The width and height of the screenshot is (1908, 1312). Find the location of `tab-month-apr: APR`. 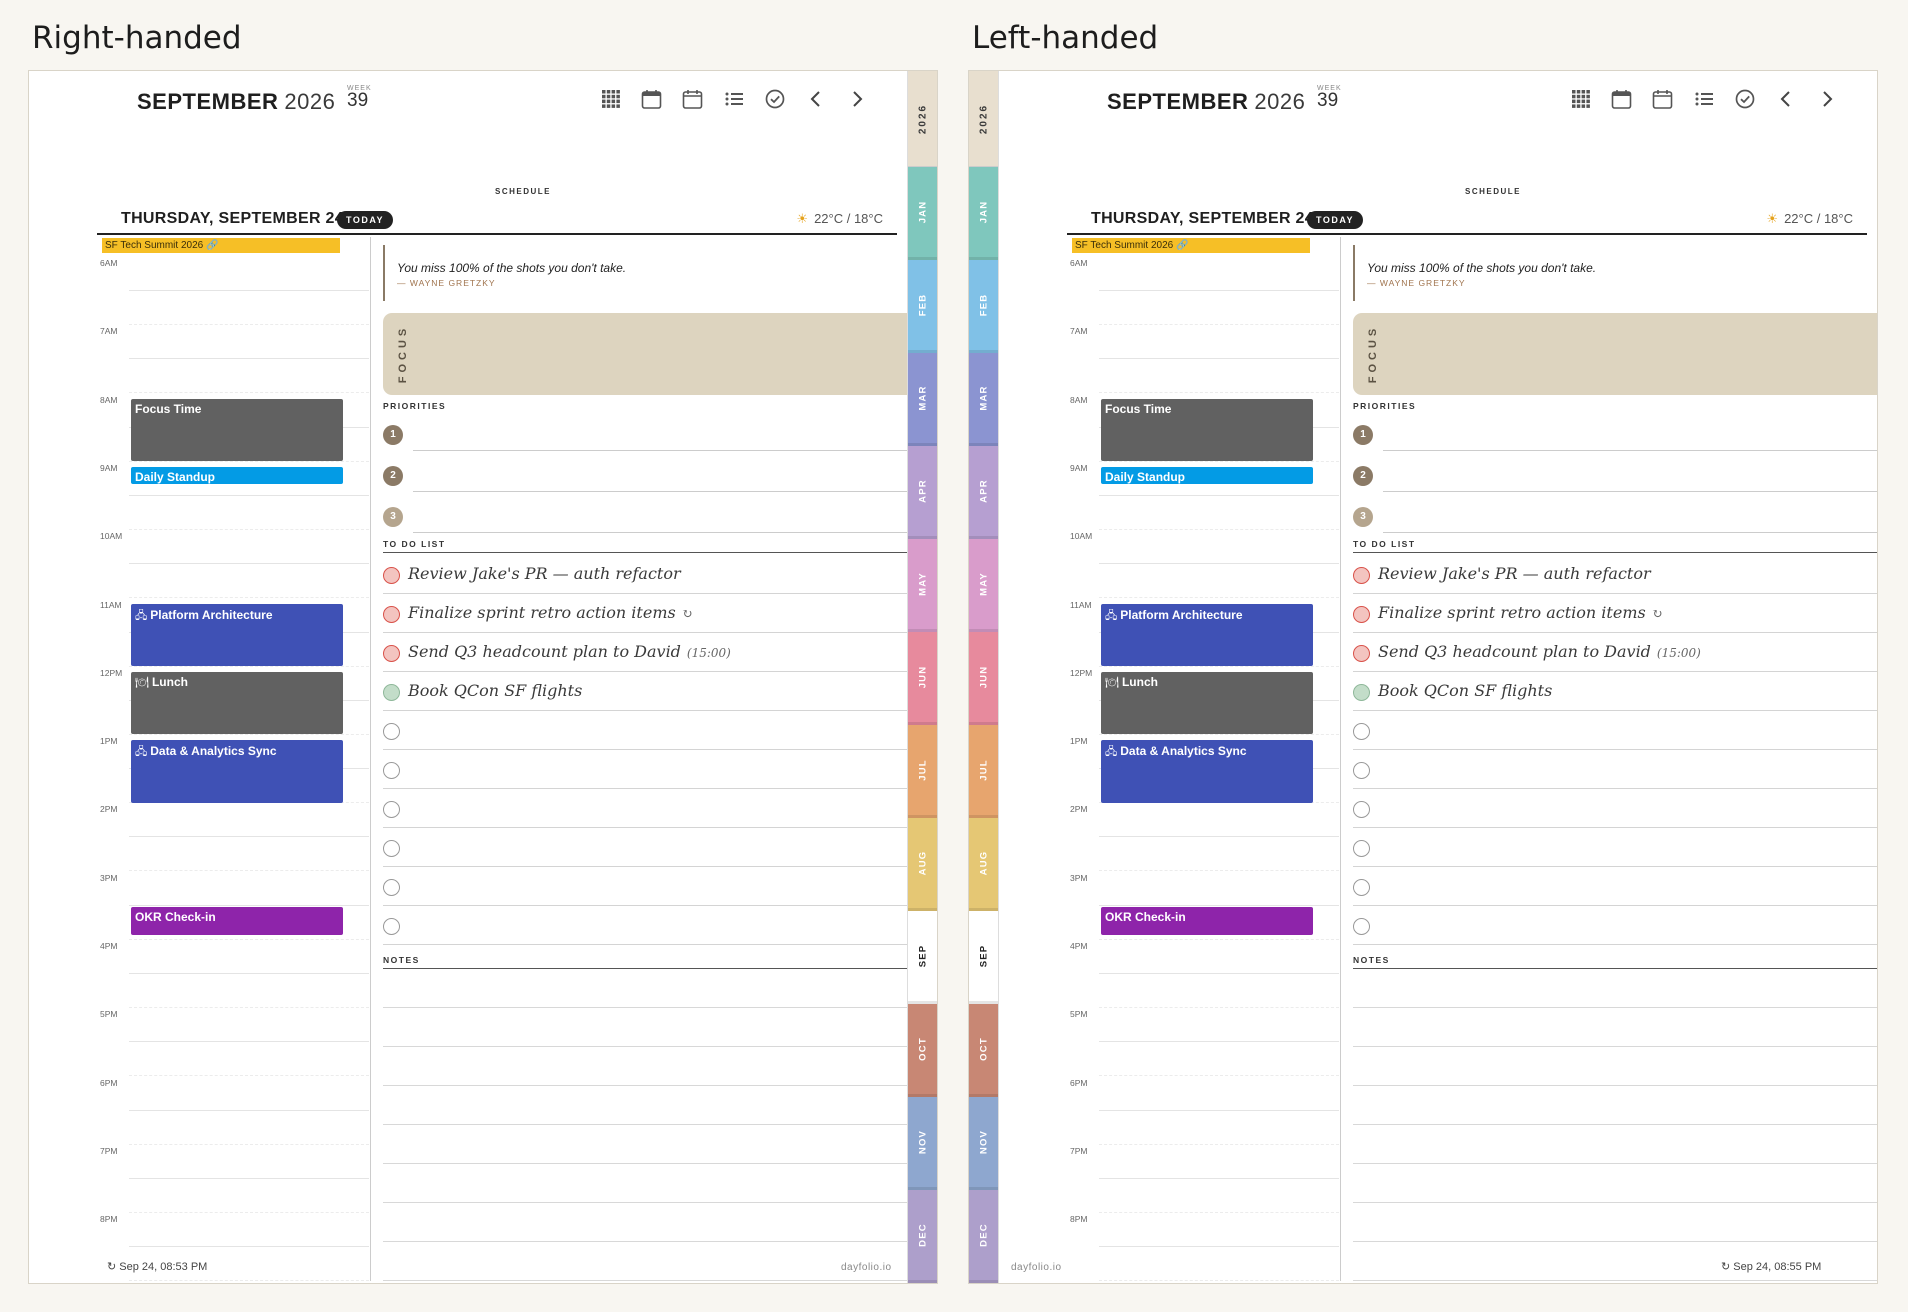

tab-month-apr: APR is located at coordinates (922, 492).